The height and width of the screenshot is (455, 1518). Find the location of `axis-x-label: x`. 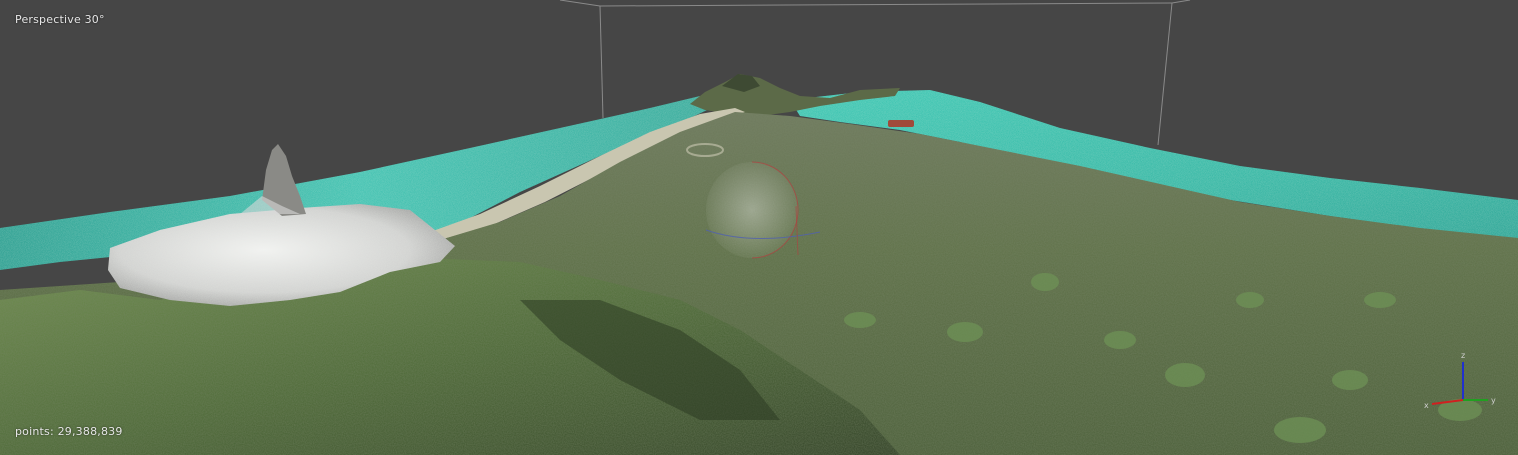

axis-x-label: x is located at coordinates (1426, 405).